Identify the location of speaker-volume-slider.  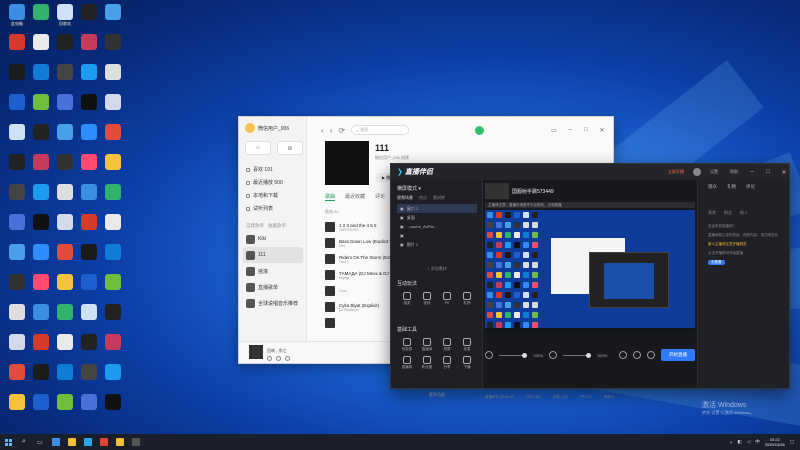
(577, 355).